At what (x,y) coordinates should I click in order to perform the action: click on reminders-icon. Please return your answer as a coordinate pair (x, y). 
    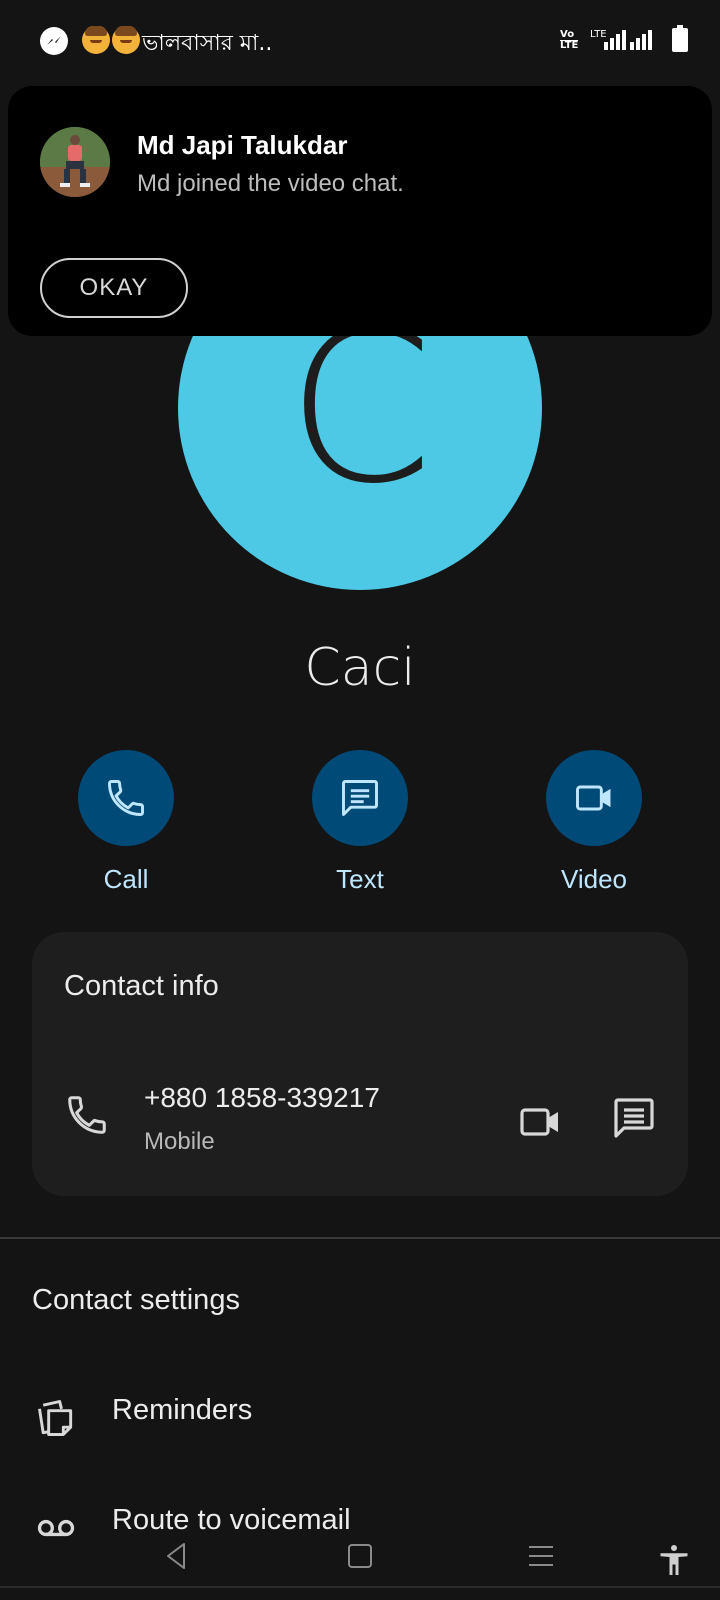
    Looking at the image, I should click on (55, 1418).